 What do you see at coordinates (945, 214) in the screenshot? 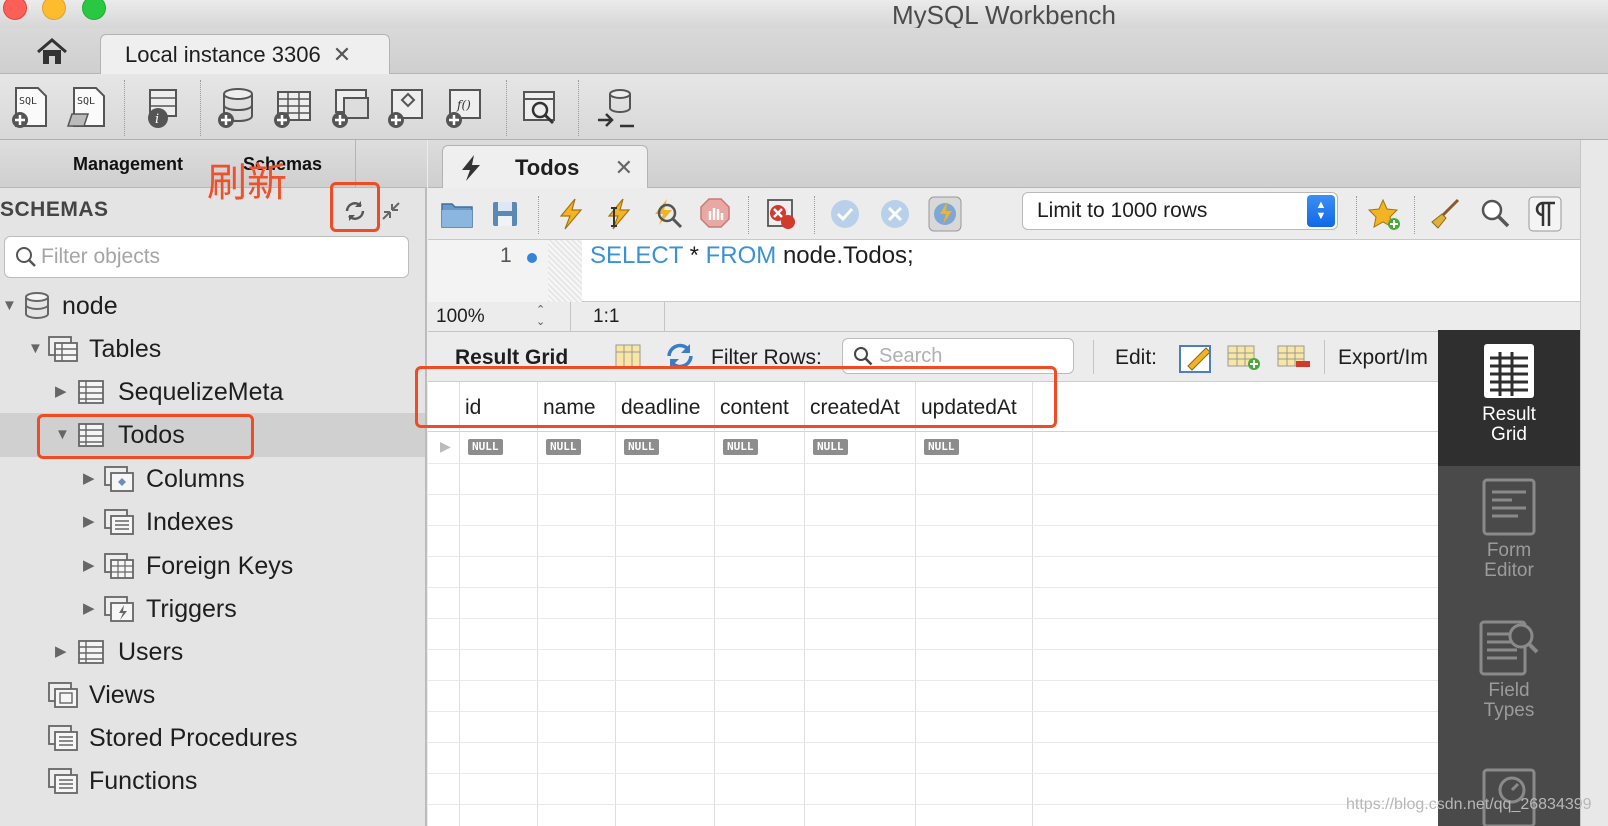
I see `autocommit-toggle-icon` at bounding box center [945, 214].